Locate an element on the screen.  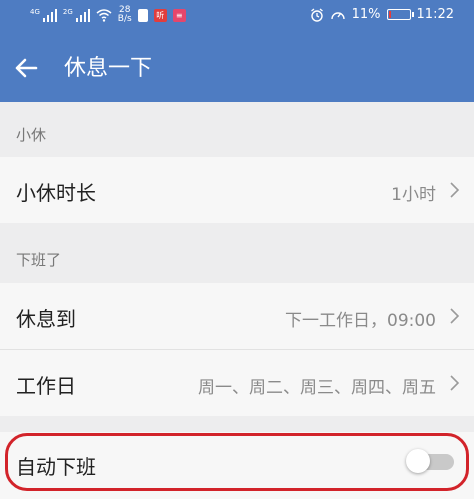
auto-off-work-label: 自动下班 is located at coordinates (56, 467).